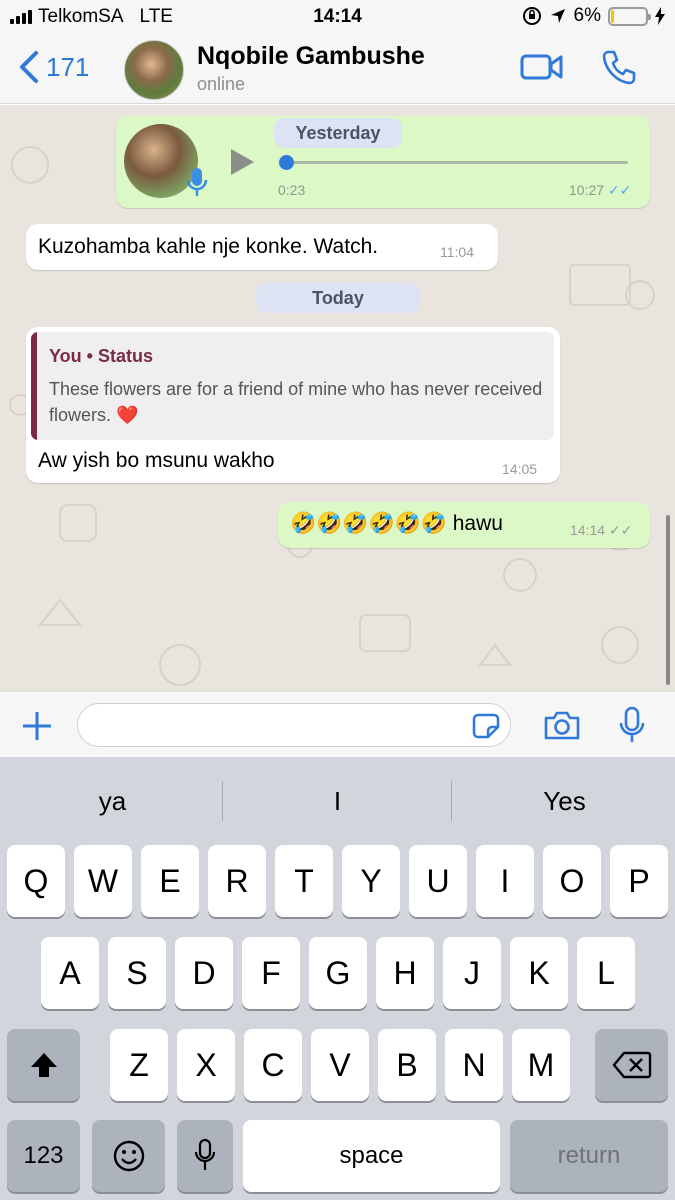 The image size is (675, 1200). What do you see at coordinates (206, 1065) in the screenshot?
I see `key-x: X` at bounding box center [206, 1065].